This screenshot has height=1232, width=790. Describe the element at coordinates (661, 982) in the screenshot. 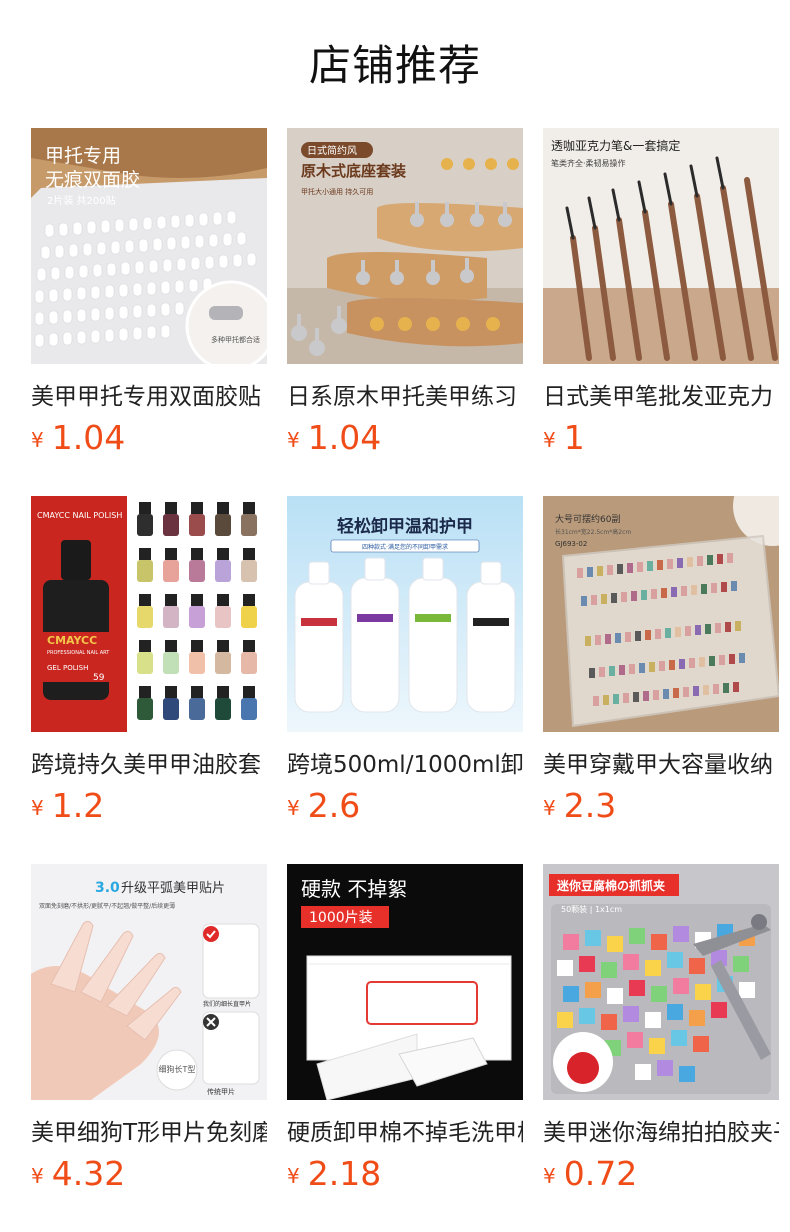

I see `product-image: 迷你豆腐棉の抓抓夹 50颗装 | 1x1cm` at that location.